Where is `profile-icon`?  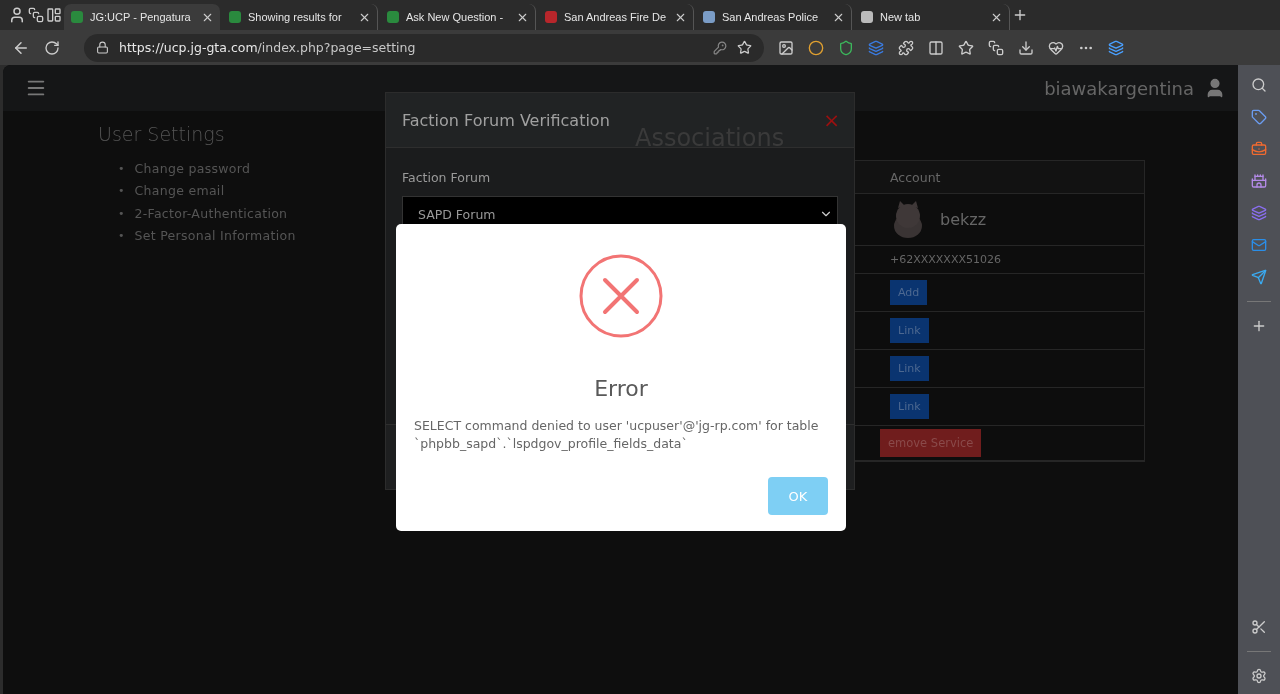 profile-icon is located at coordinates (17, 15).